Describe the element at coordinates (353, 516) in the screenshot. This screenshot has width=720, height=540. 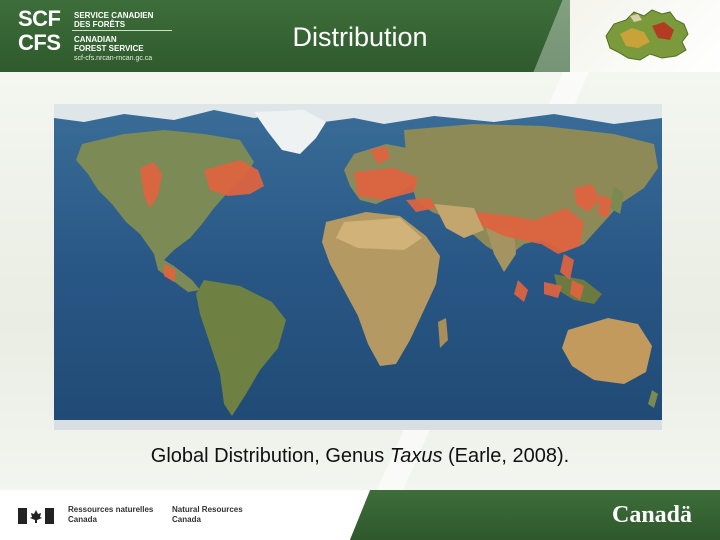
I see `slide-number: 7` at that location.